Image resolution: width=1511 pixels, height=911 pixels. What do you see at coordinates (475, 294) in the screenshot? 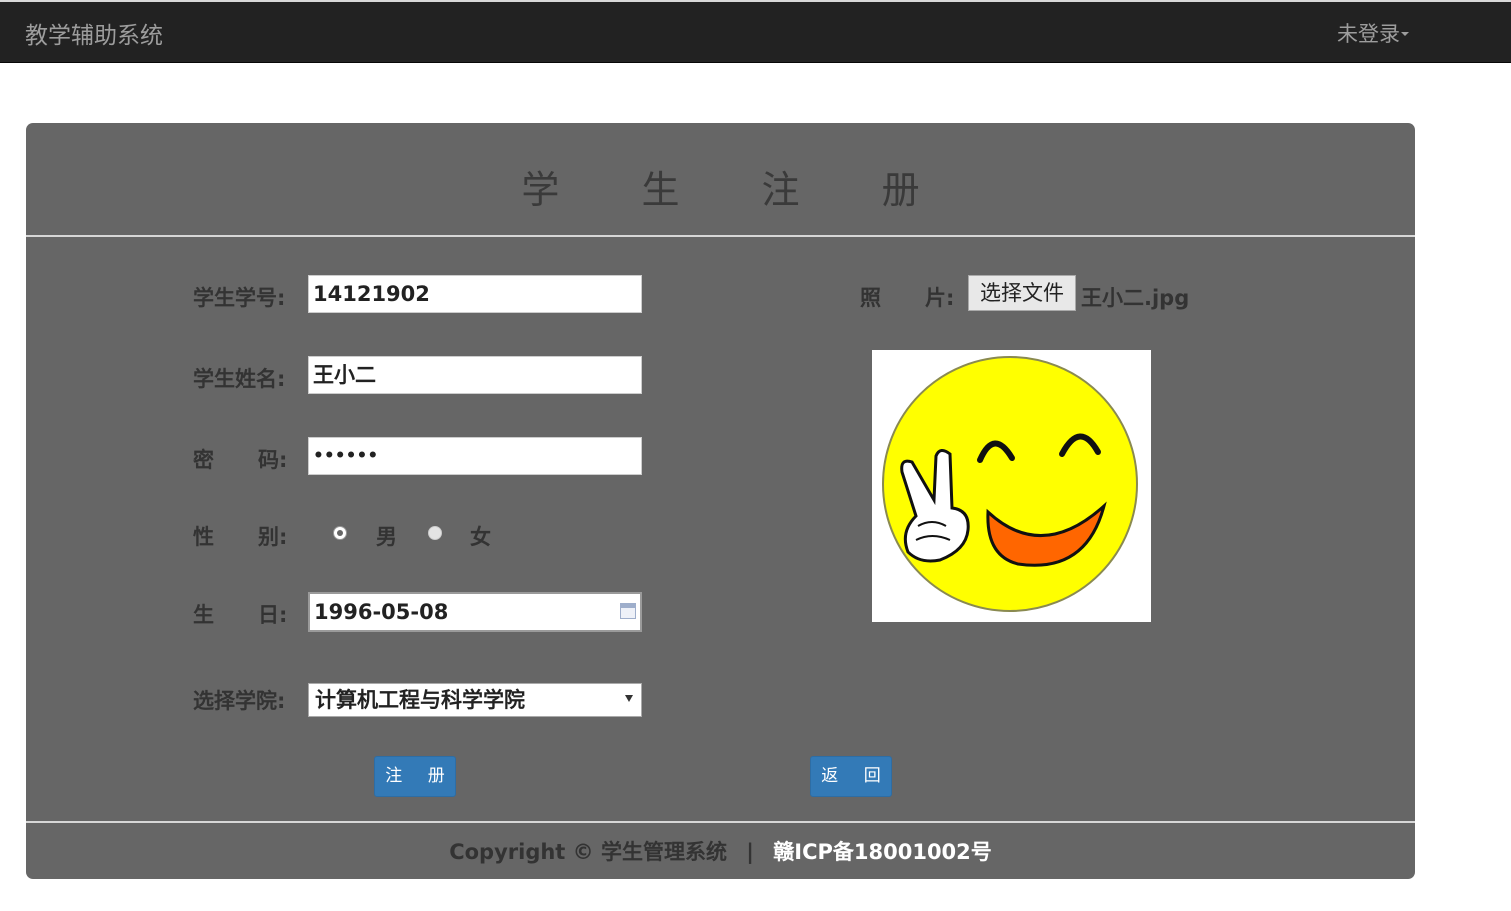
I see `student-id-input: 14121902` at bounding box center [475, 294].